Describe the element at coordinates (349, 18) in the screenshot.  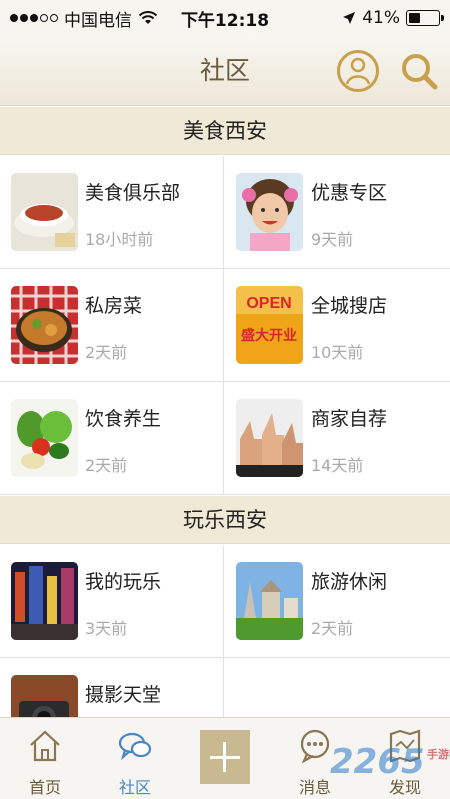
I see `location-arrow-icon` at that location.